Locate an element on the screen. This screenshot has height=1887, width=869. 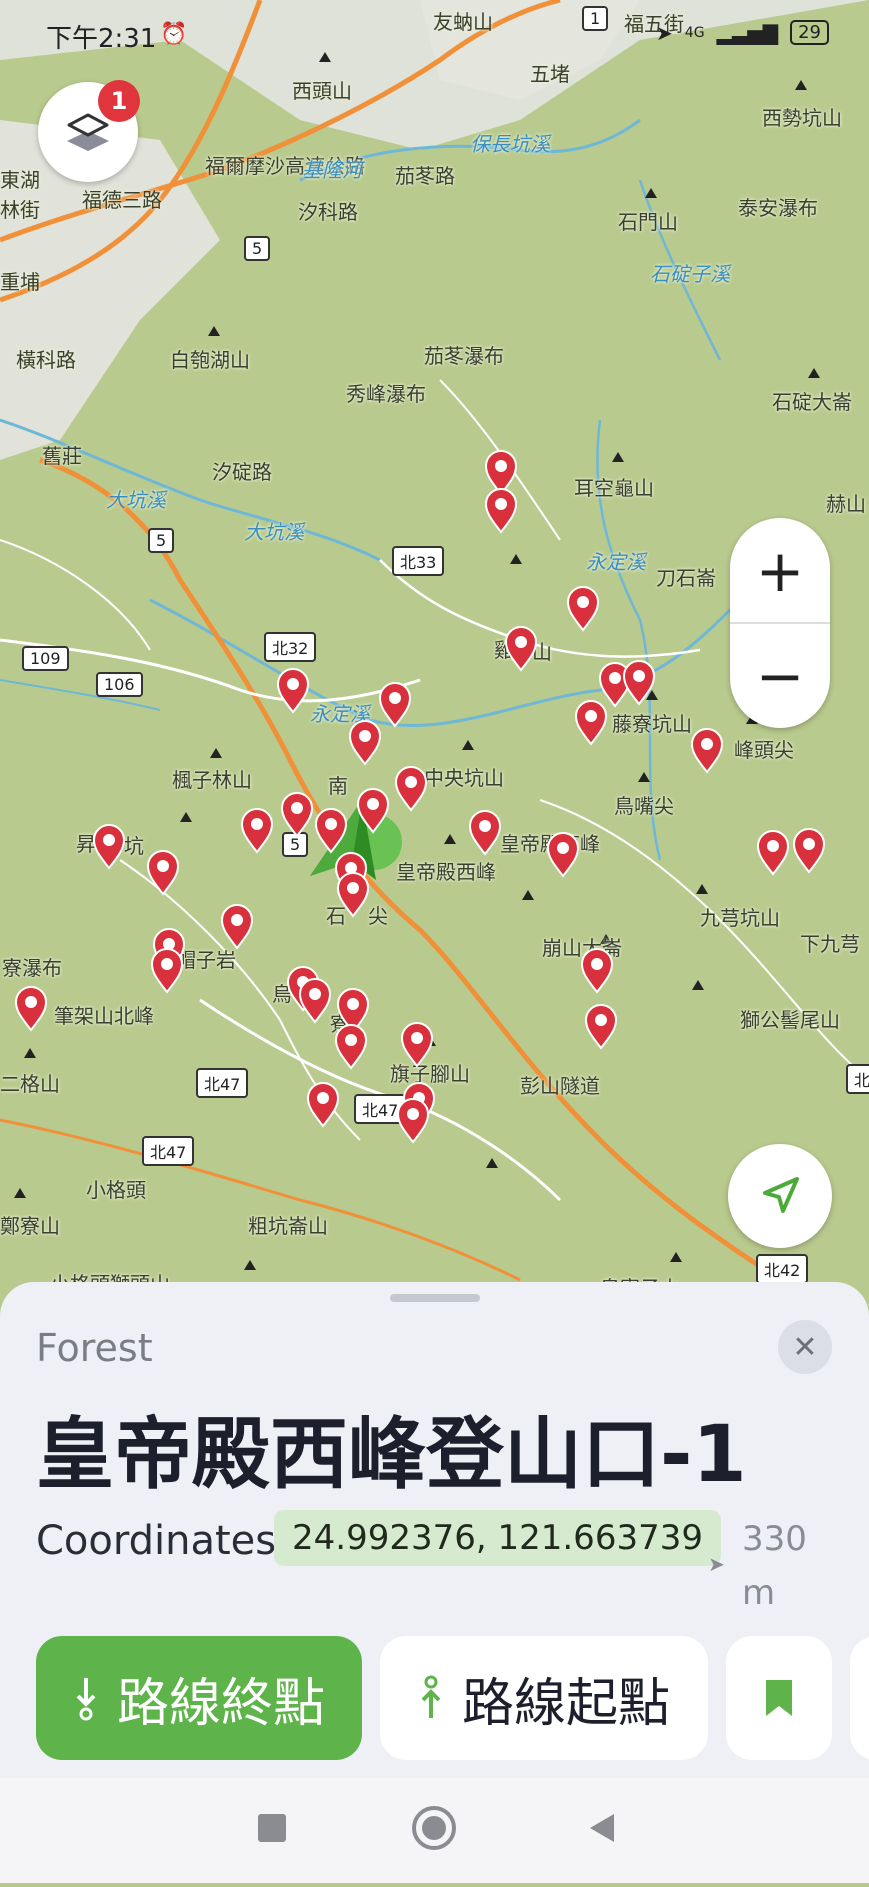
arrow-up-icon is located at coordinates (431, 1696).